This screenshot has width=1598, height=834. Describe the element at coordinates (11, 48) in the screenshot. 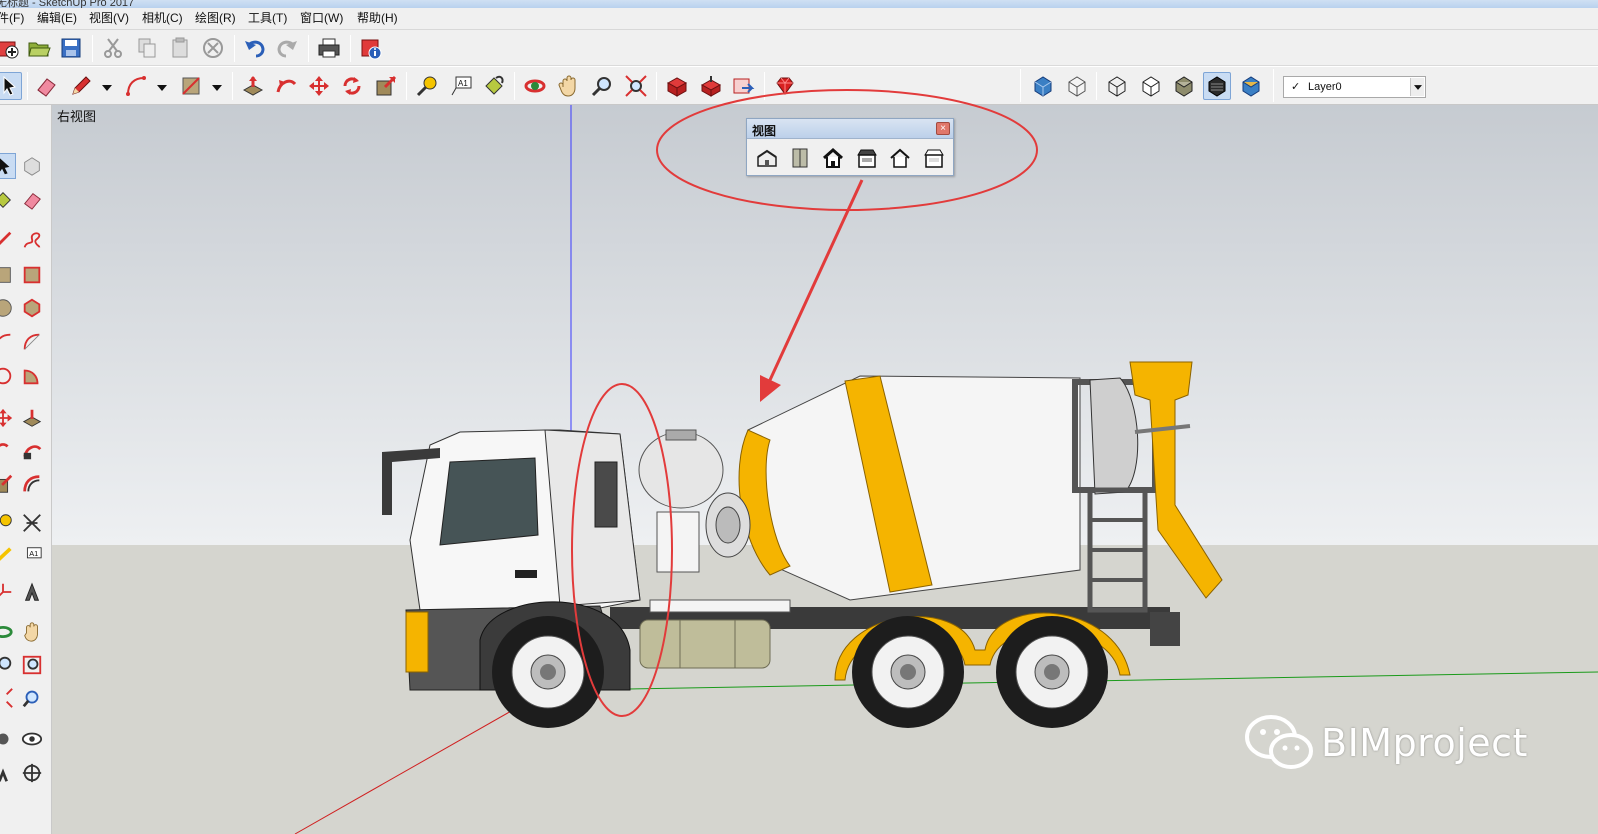

I see `new-icon` at that location.